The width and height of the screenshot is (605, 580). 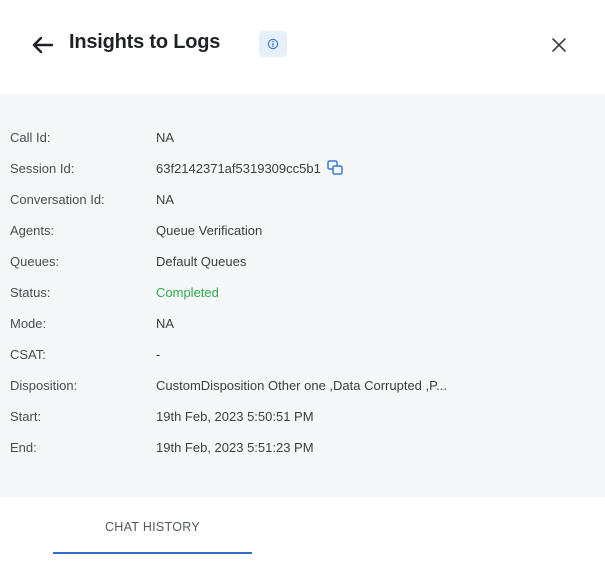 I want to click on call-id-value: NA, so click(x=165, y=137).